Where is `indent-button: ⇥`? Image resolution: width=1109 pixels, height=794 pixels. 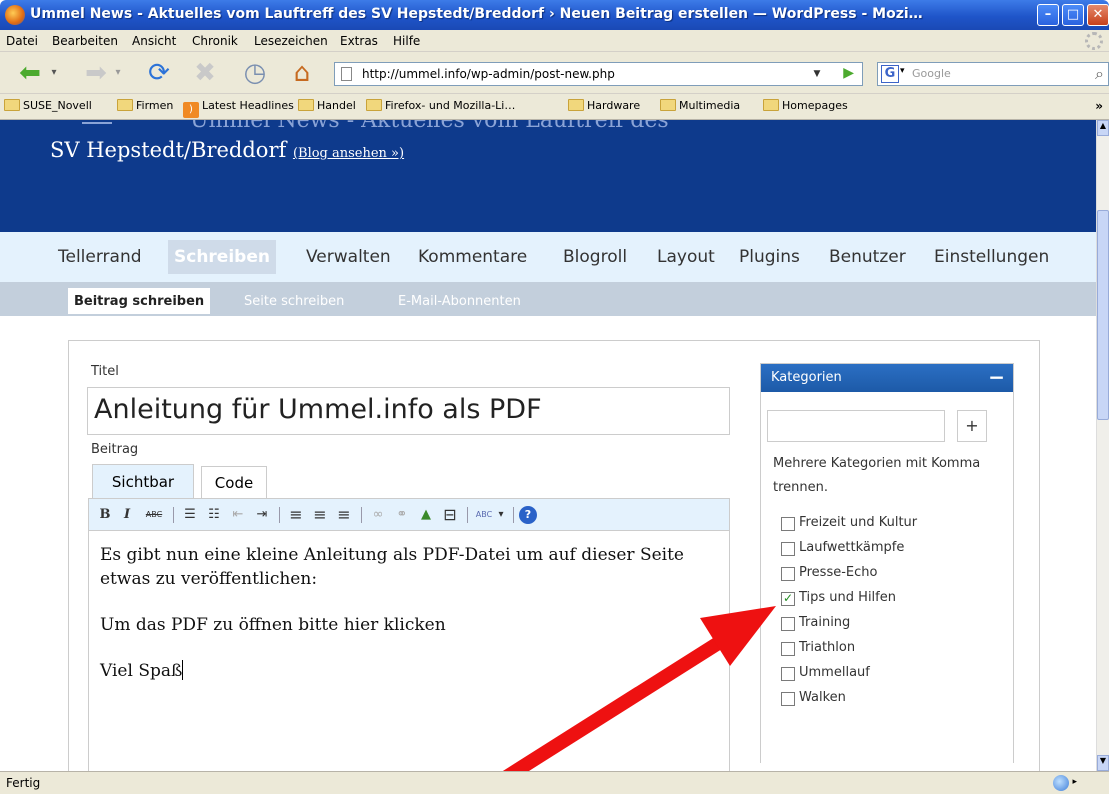
indent-button: ⇥ is located at coordinates (262, 515).